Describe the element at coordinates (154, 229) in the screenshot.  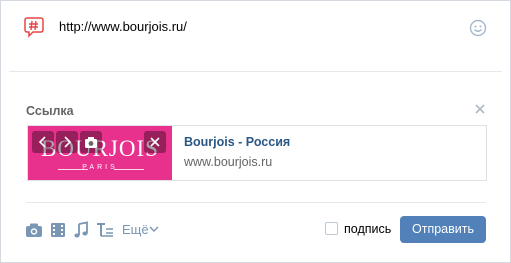
I see `chevron-down-icon` at that location.